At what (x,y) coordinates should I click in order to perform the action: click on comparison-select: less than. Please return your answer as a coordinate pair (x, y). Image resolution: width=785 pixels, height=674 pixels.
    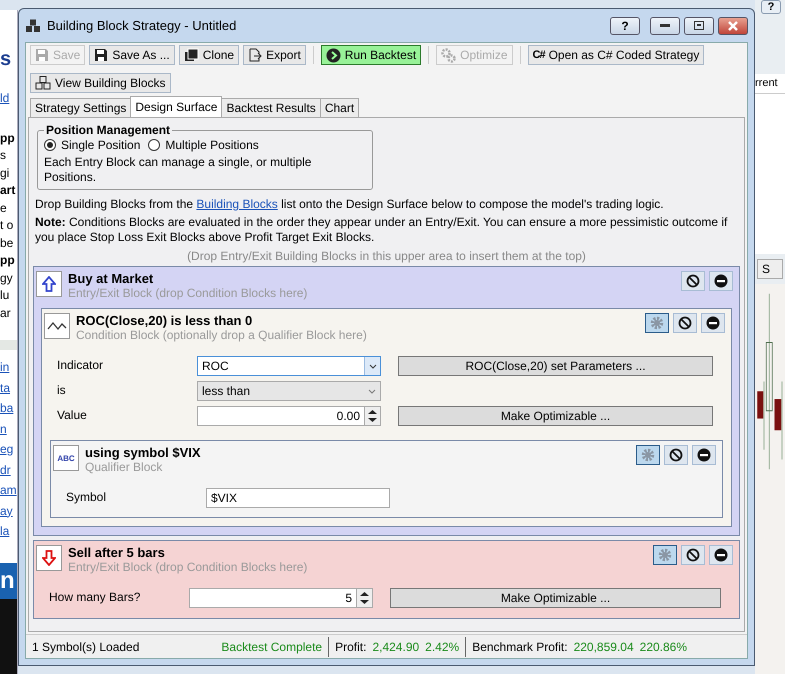
    Looking at the image, I should click on (289, 391).